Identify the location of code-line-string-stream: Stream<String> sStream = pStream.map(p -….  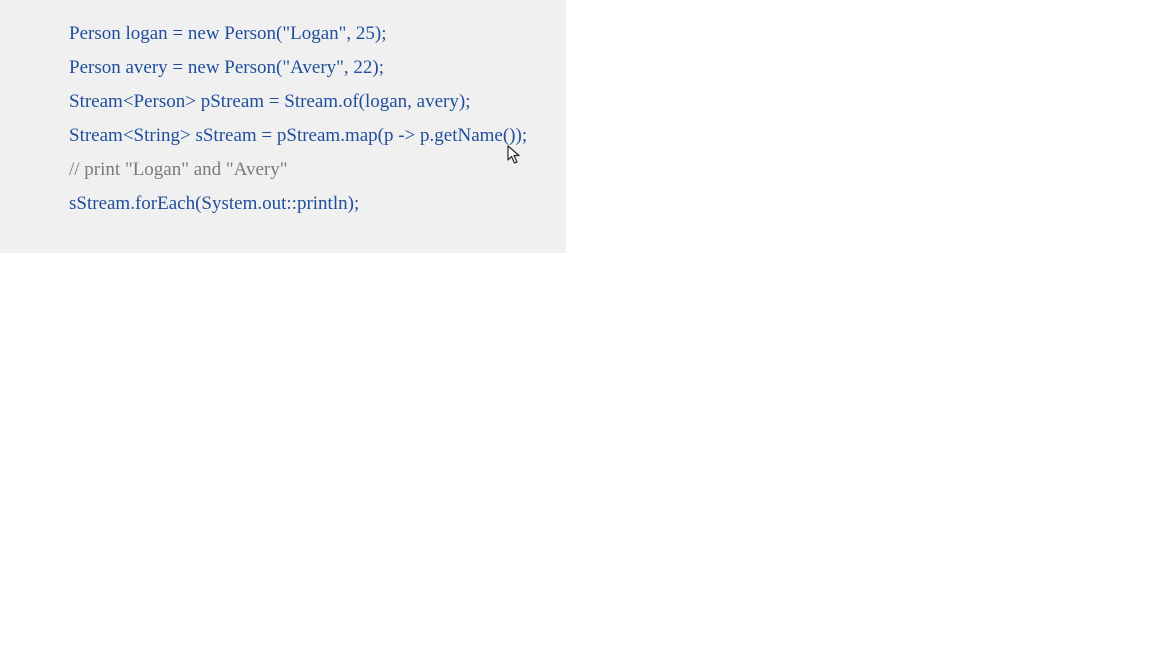
(298, 135).